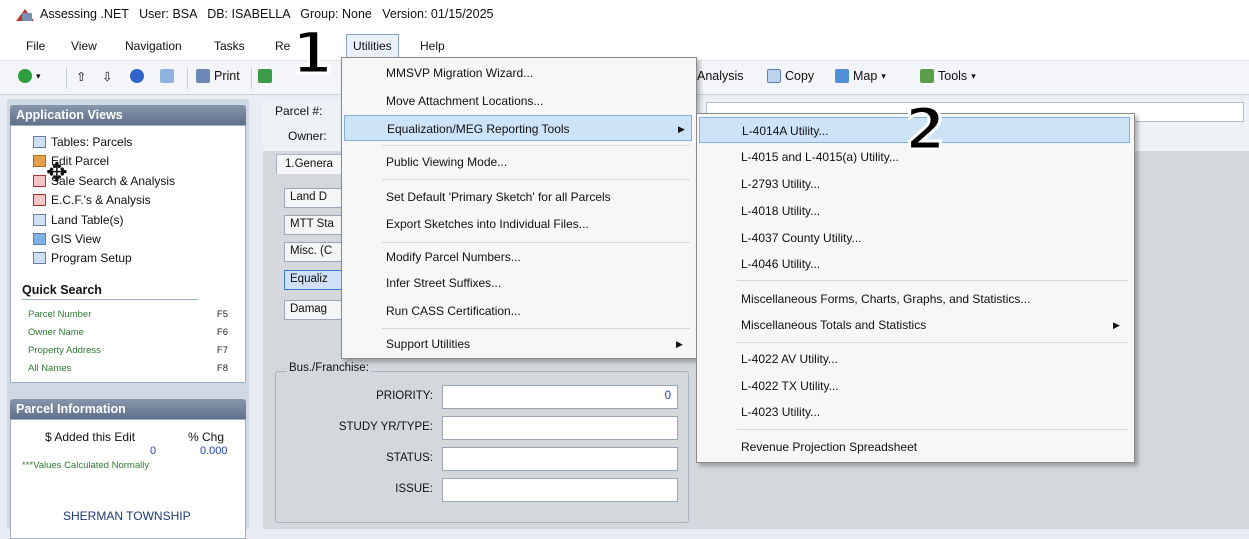 This screenshot has height=539, width=1249. Describe the element at coordinates (372, 46) in the screenshot. I see `menu-utilities: Utilities` at that location.